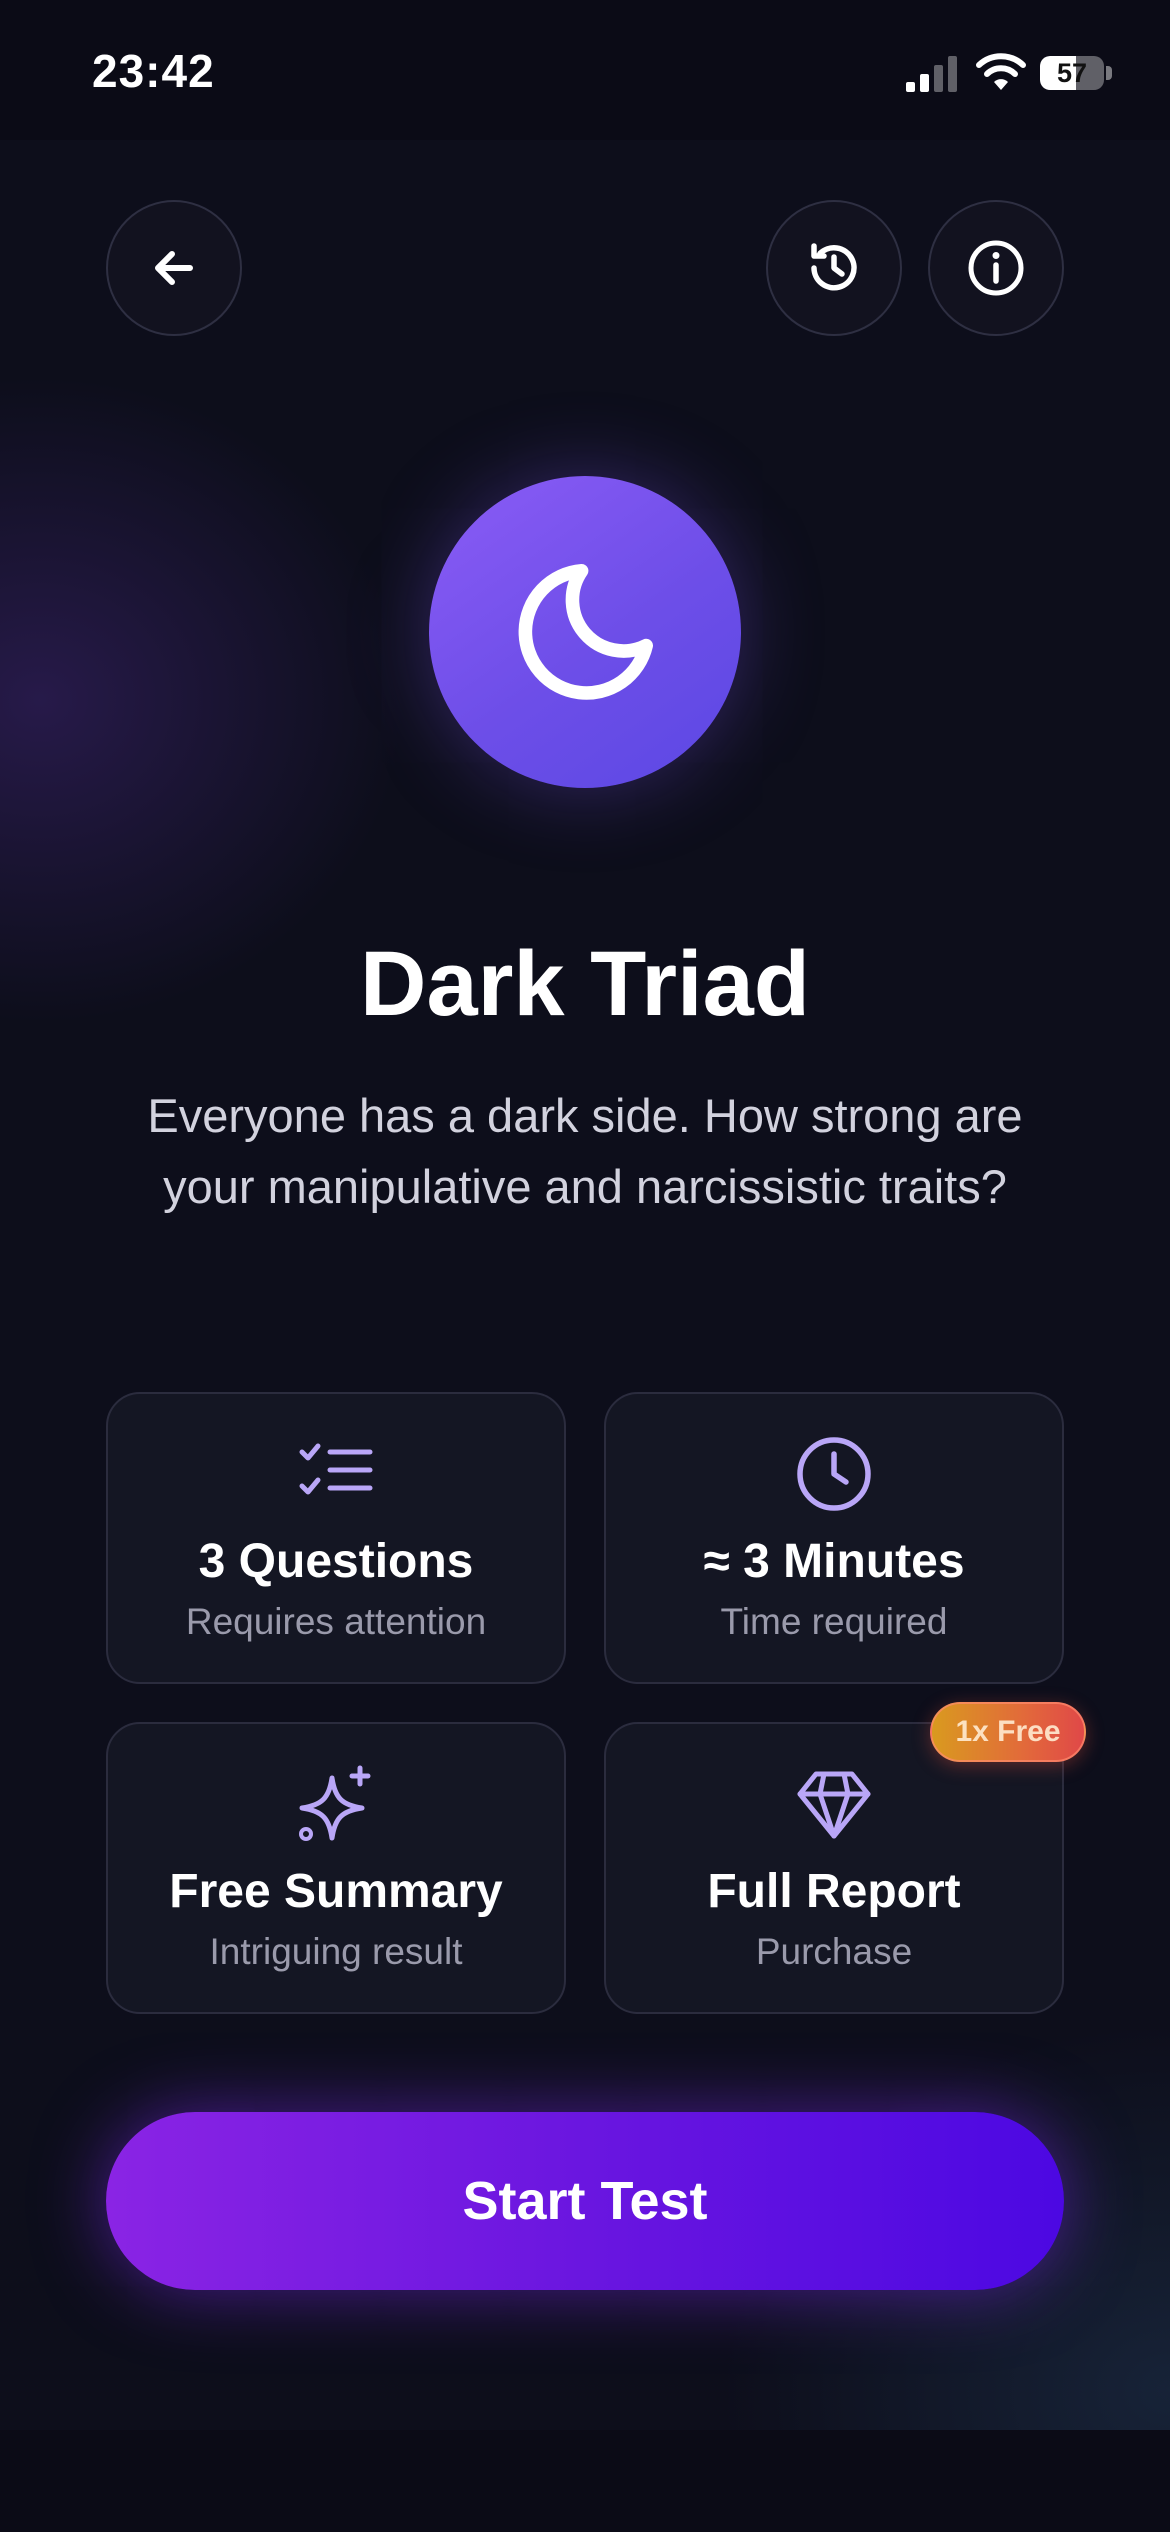 The image size is (1170, 2532). I want to click on moon-icon, so click(585, 632).